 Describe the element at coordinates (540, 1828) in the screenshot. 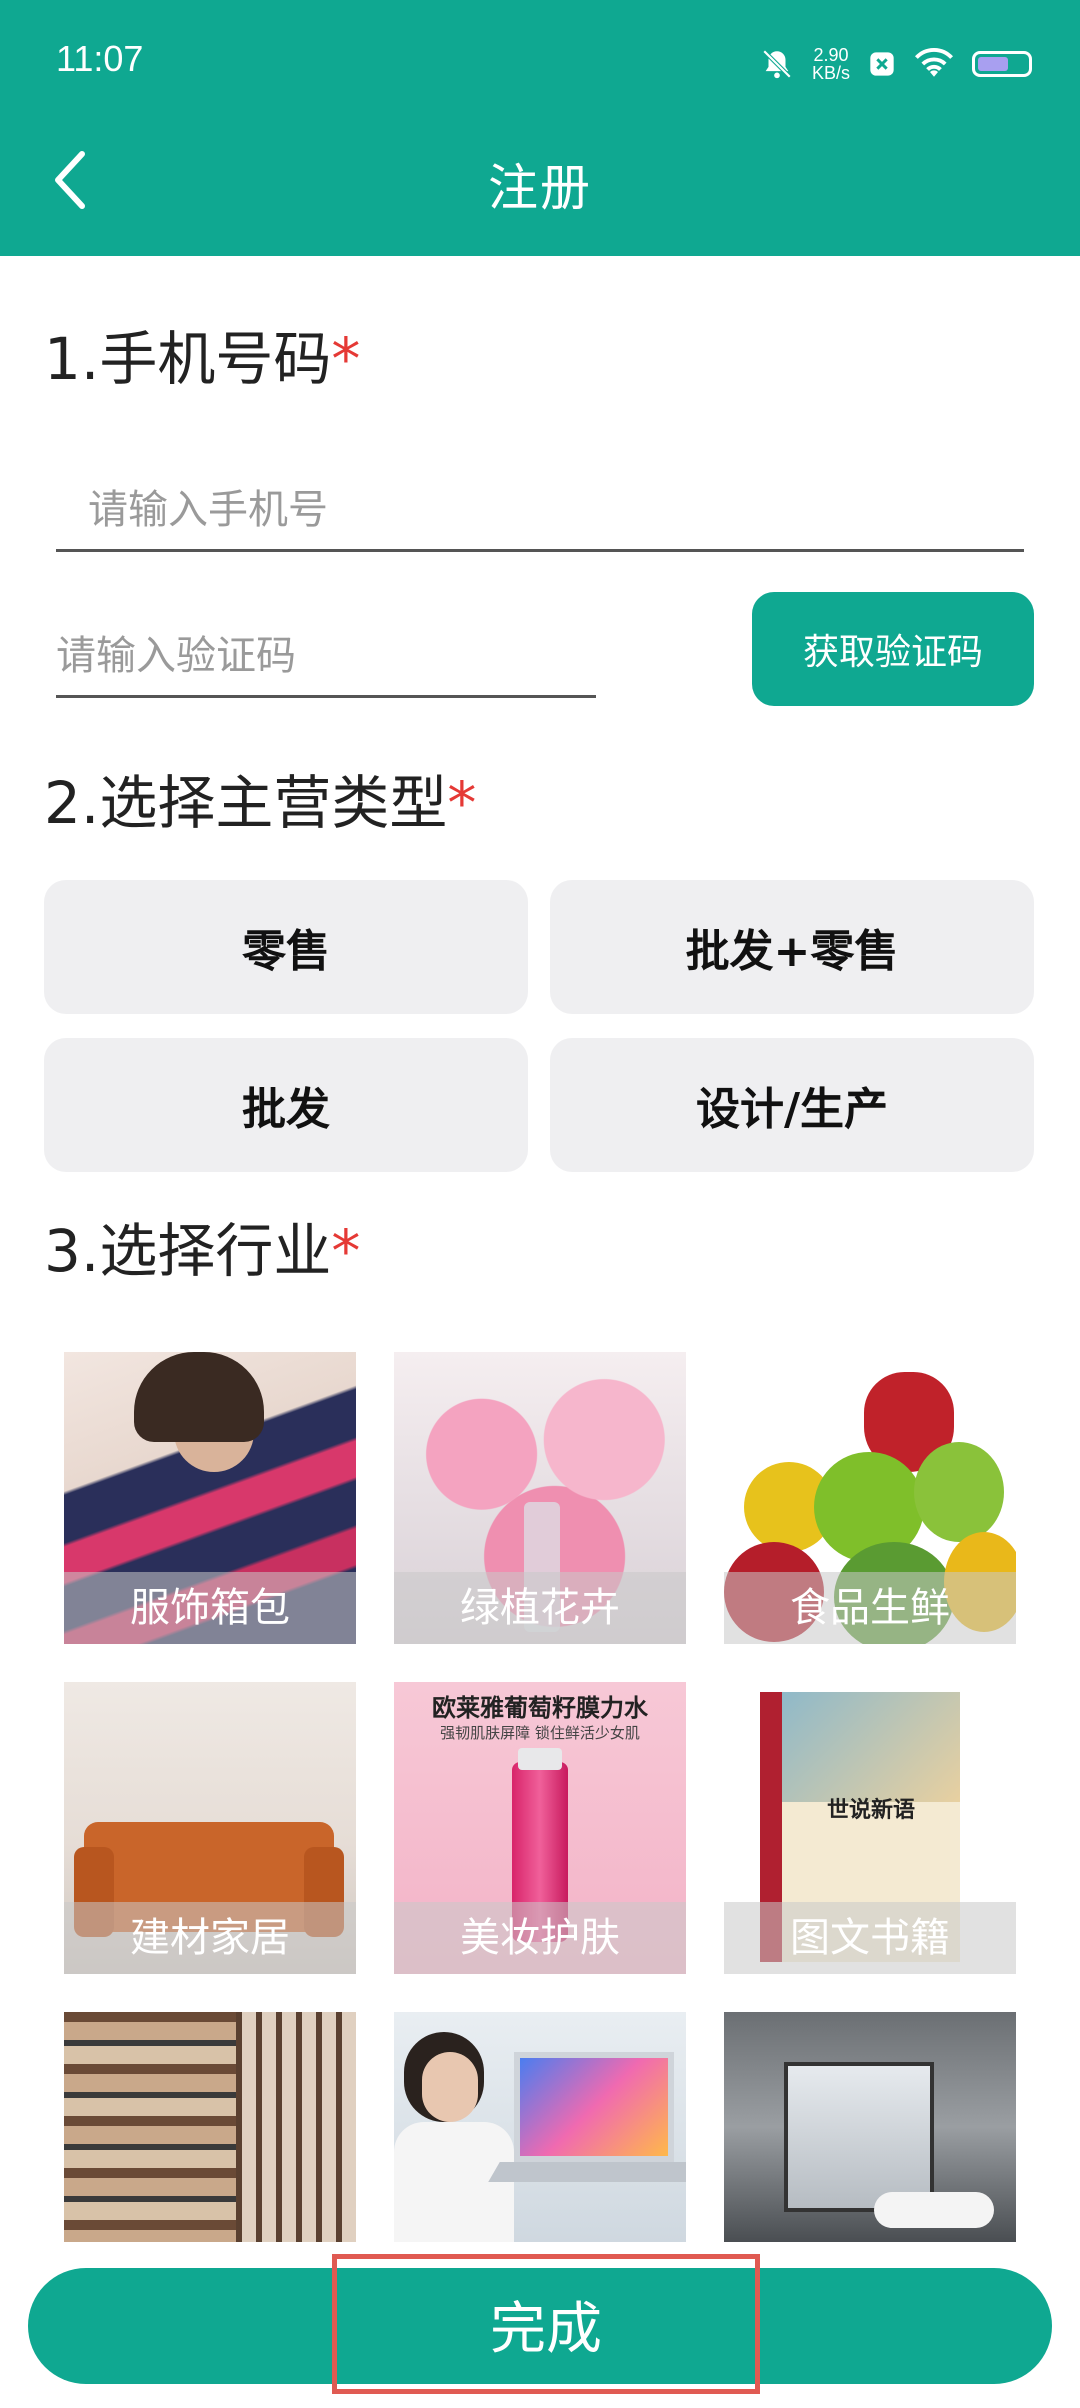

I see `industry-tile-beauty-skincare: 欧莱雅葡萄籽膜力水 强韧肌肤屏障 锁住鲜活少女肌 美妆护肤` at that location.